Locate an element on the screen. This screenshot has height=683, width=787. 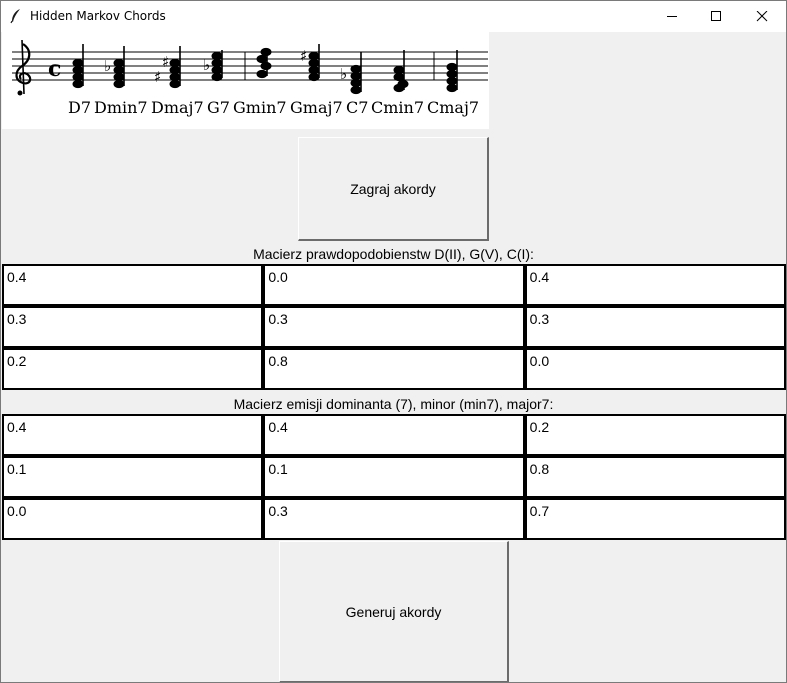
feather-icon is located at coordinates (16, 16).